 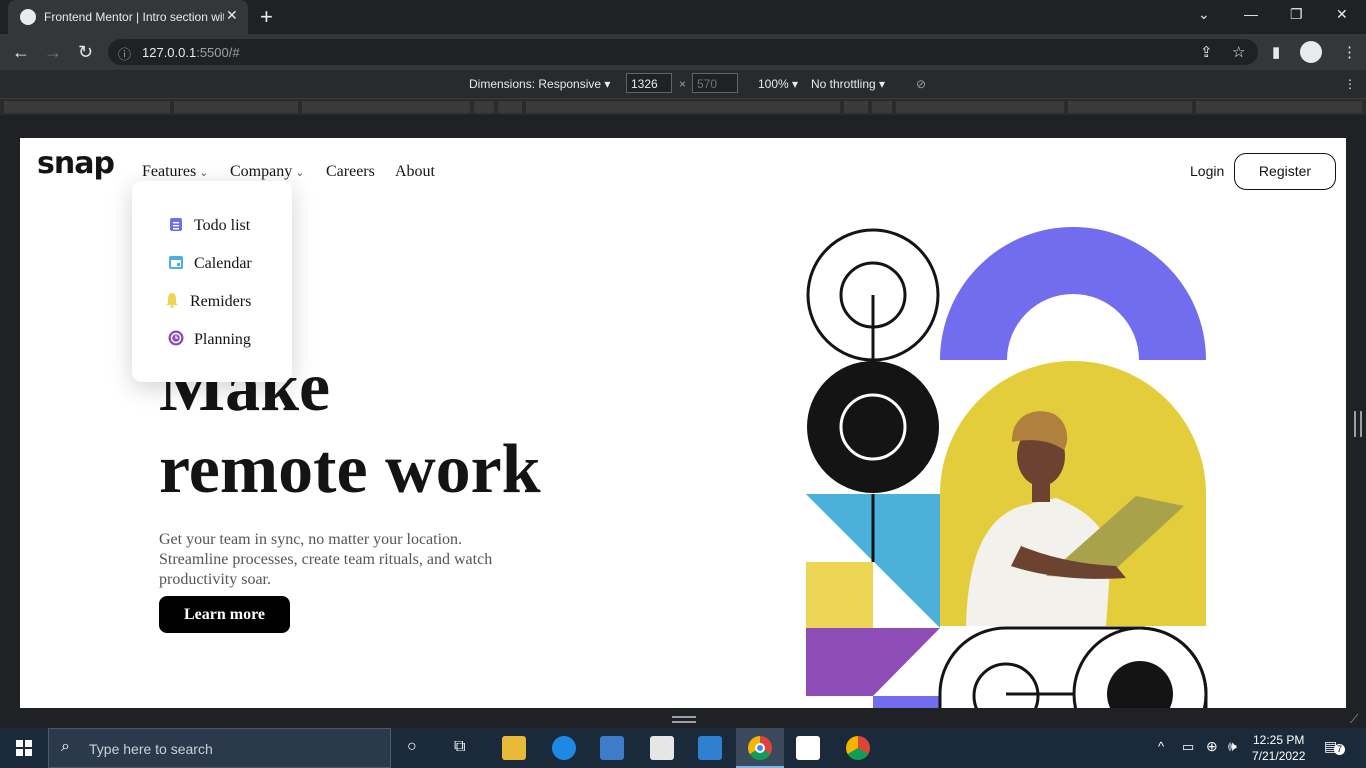 What do you see at coordinates (921, 84) in the screenshot?
I see `rotate-icon: ⊘` at bounding box center [921, 84].